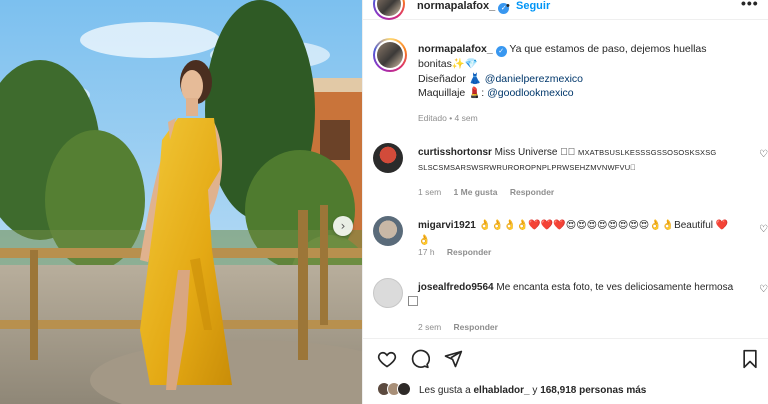 The height and width of the screenshot is (404, 768). I want to click on comment-body: Miss Universe ⃞⃞, so click(535, 152).